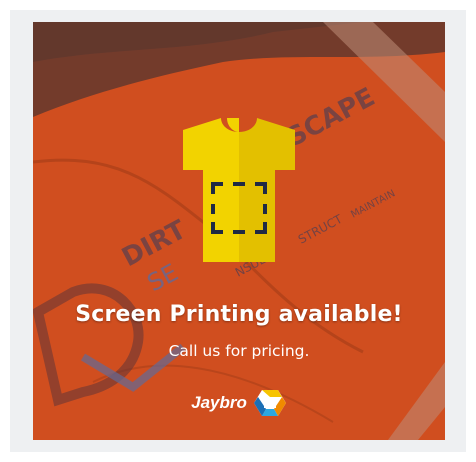 This screenshot has height=462, width=476. Describe the element at coordinates (239, 351) in the screenshot. I see `promo-subline: Call us for pricing.` at that location.